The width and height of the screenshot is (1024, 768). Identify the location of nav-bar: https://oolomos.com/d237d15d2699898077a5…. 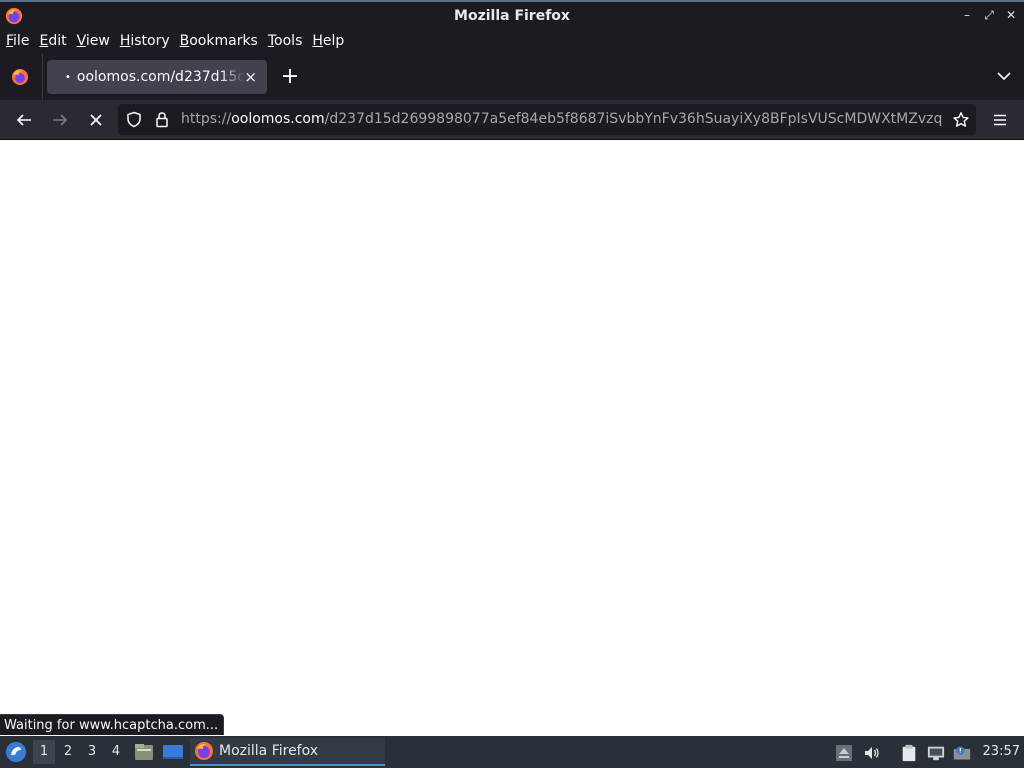
(512, 120).